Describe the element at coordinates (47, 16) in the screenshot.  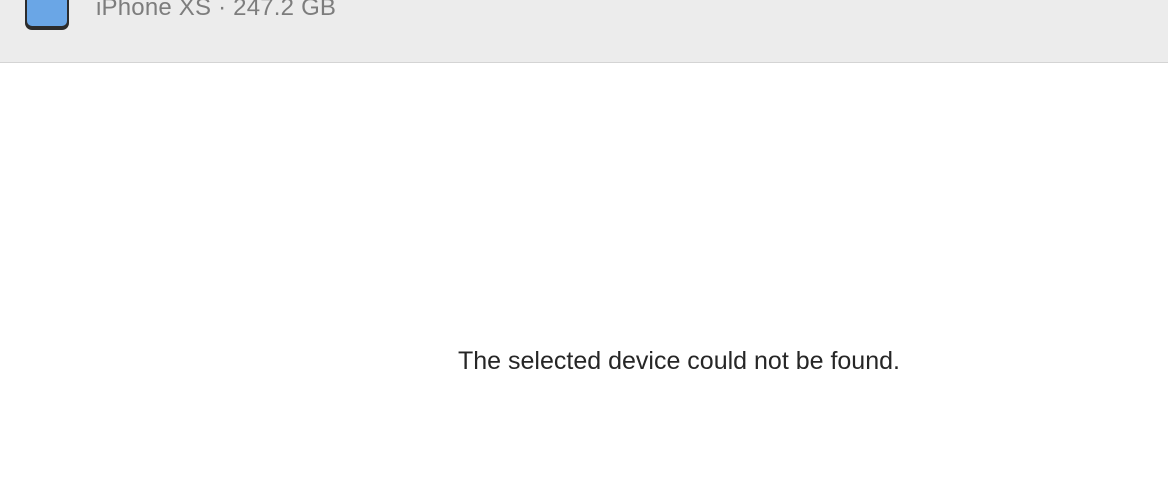
I see `iphone-icon` at that location.